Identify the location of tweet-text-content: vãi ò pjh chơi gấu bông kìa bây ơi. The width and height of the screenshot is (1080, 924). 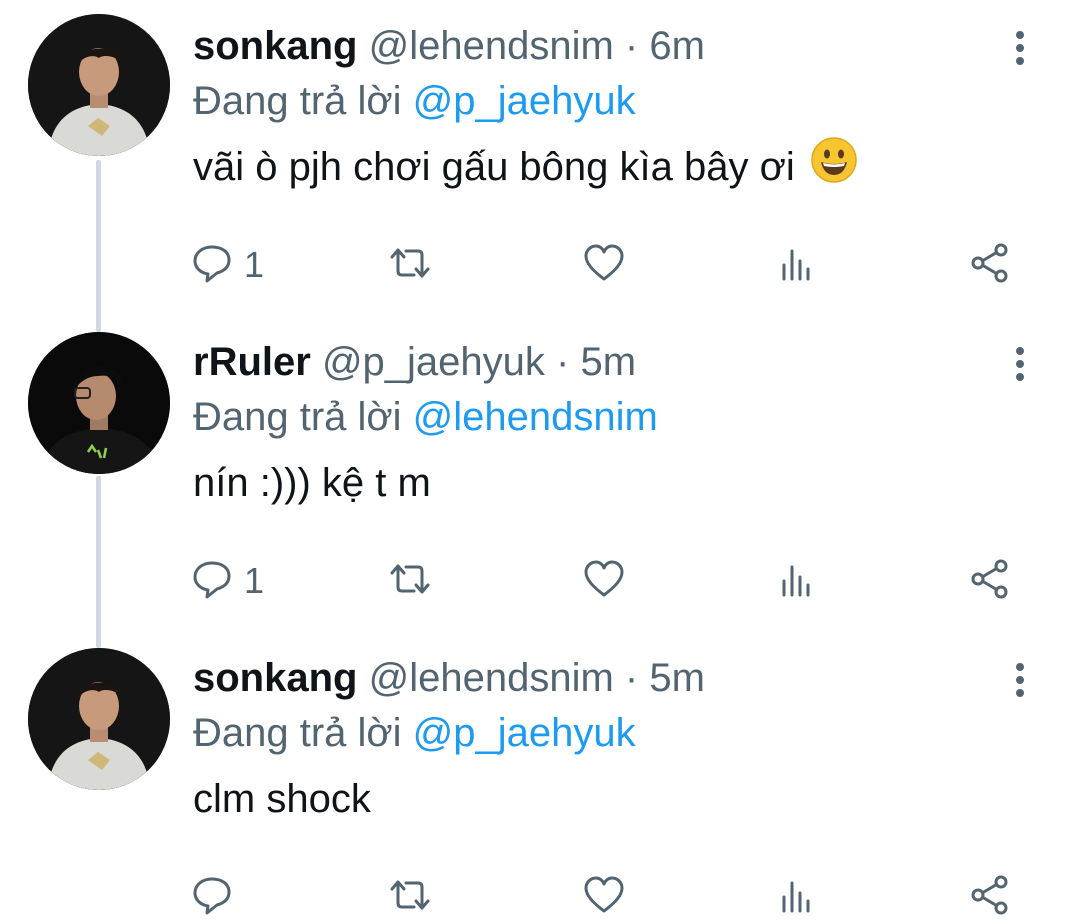
(494, 167).